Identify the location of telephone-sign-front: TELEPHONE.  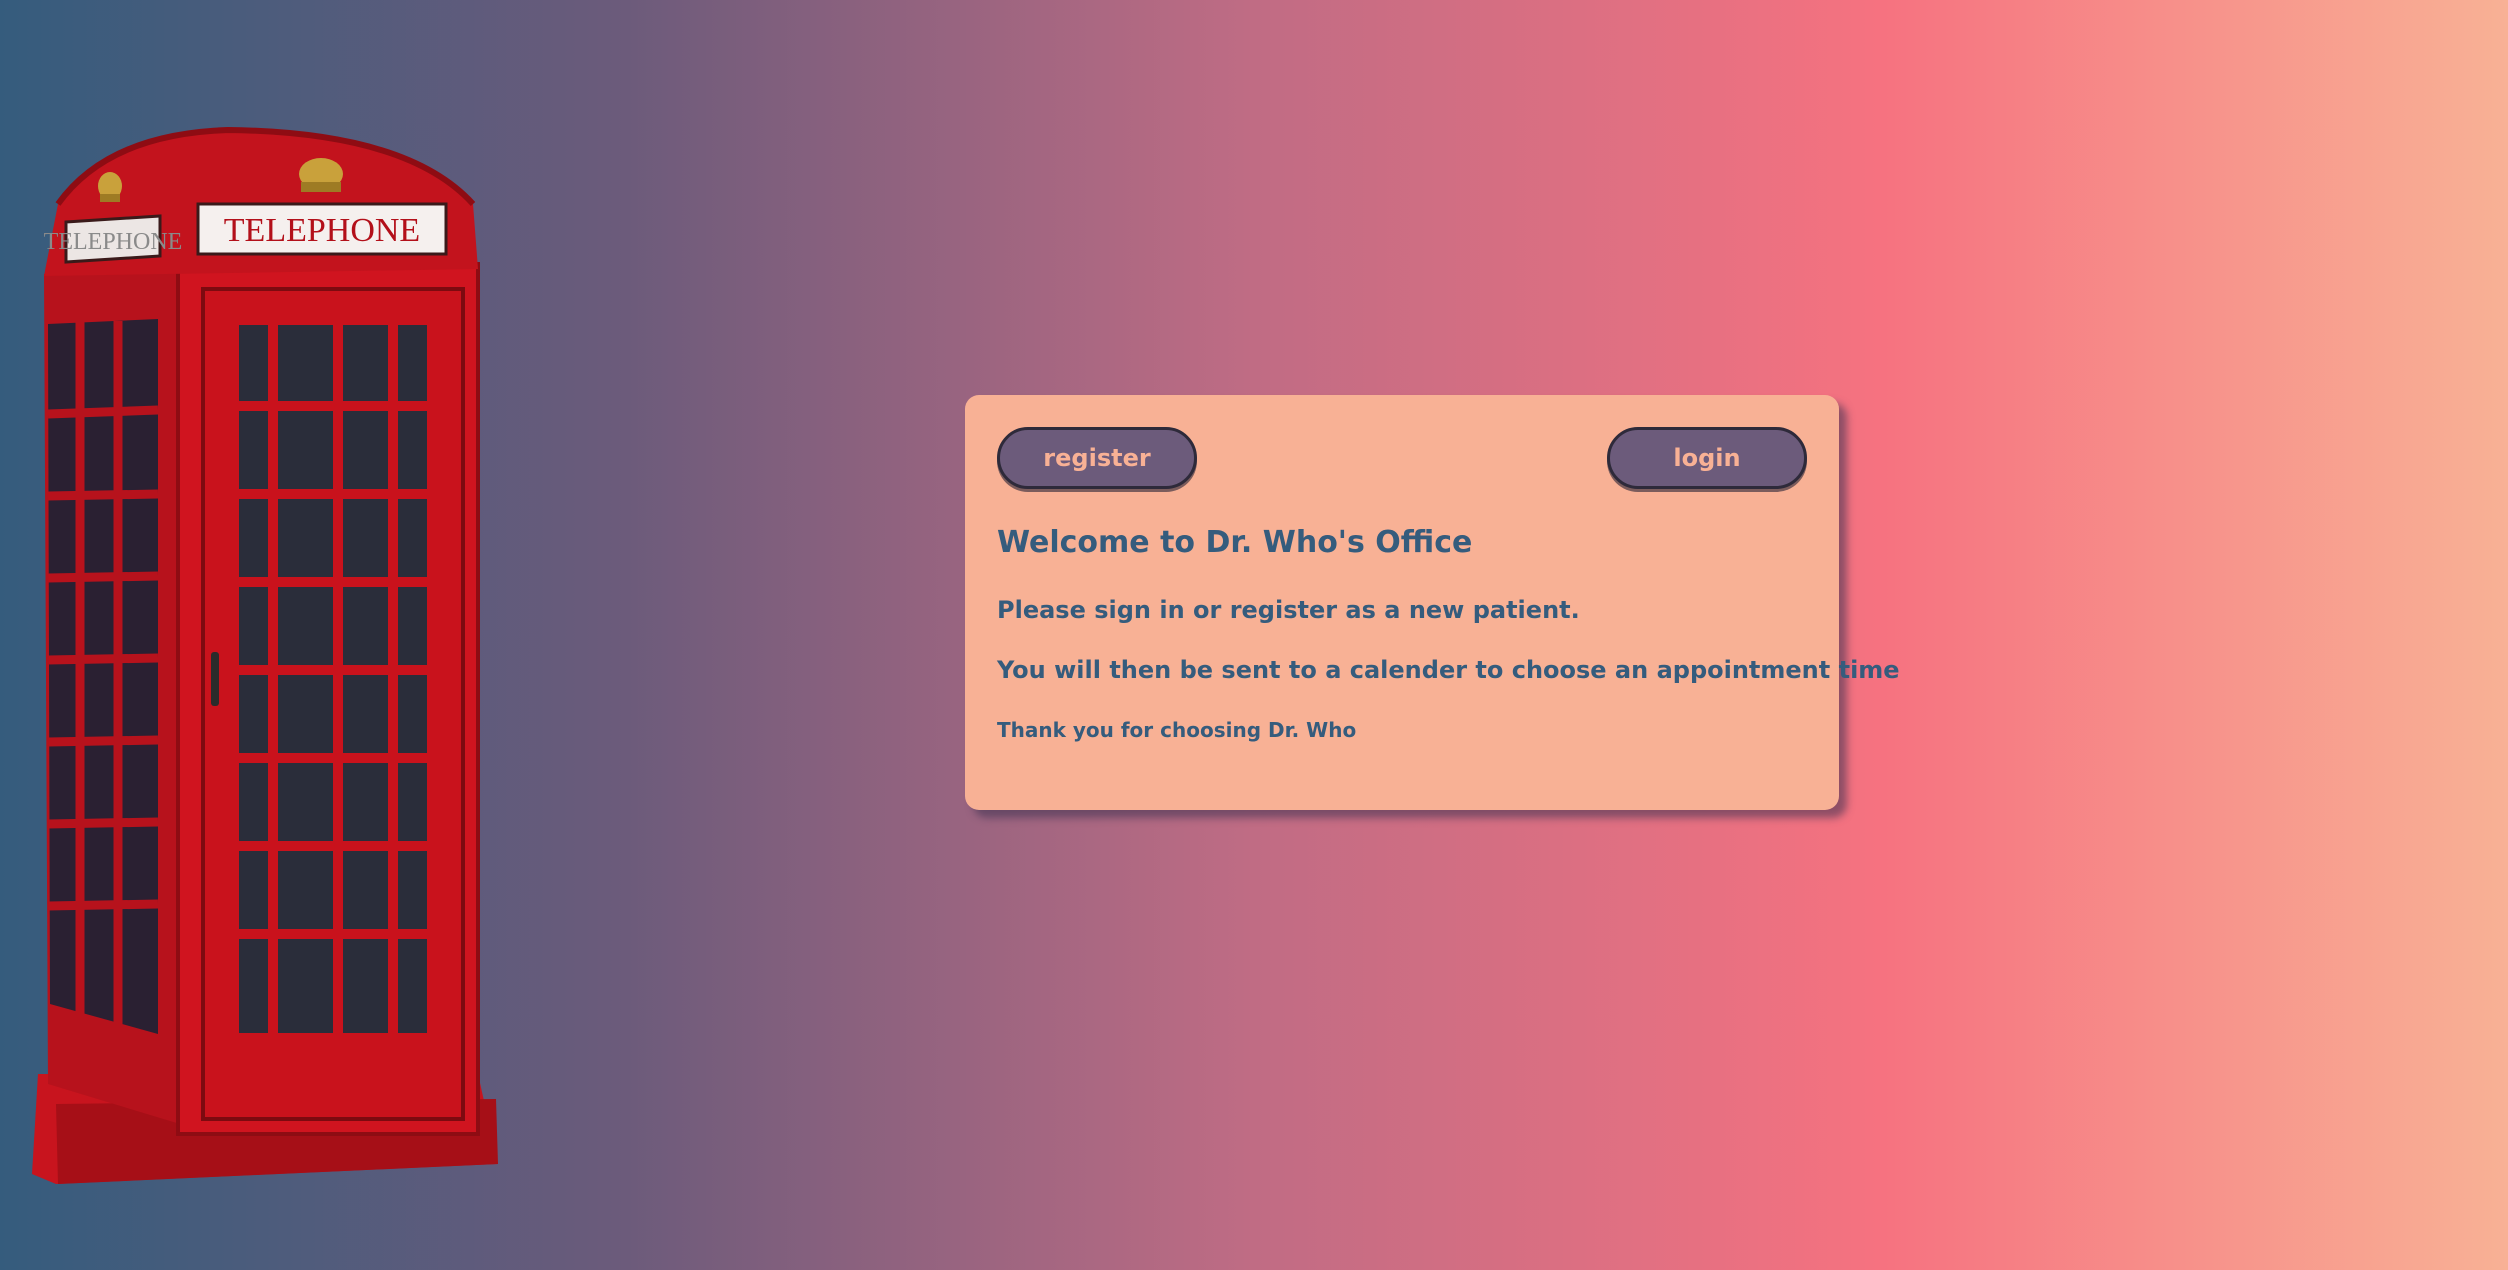
(322, 230).